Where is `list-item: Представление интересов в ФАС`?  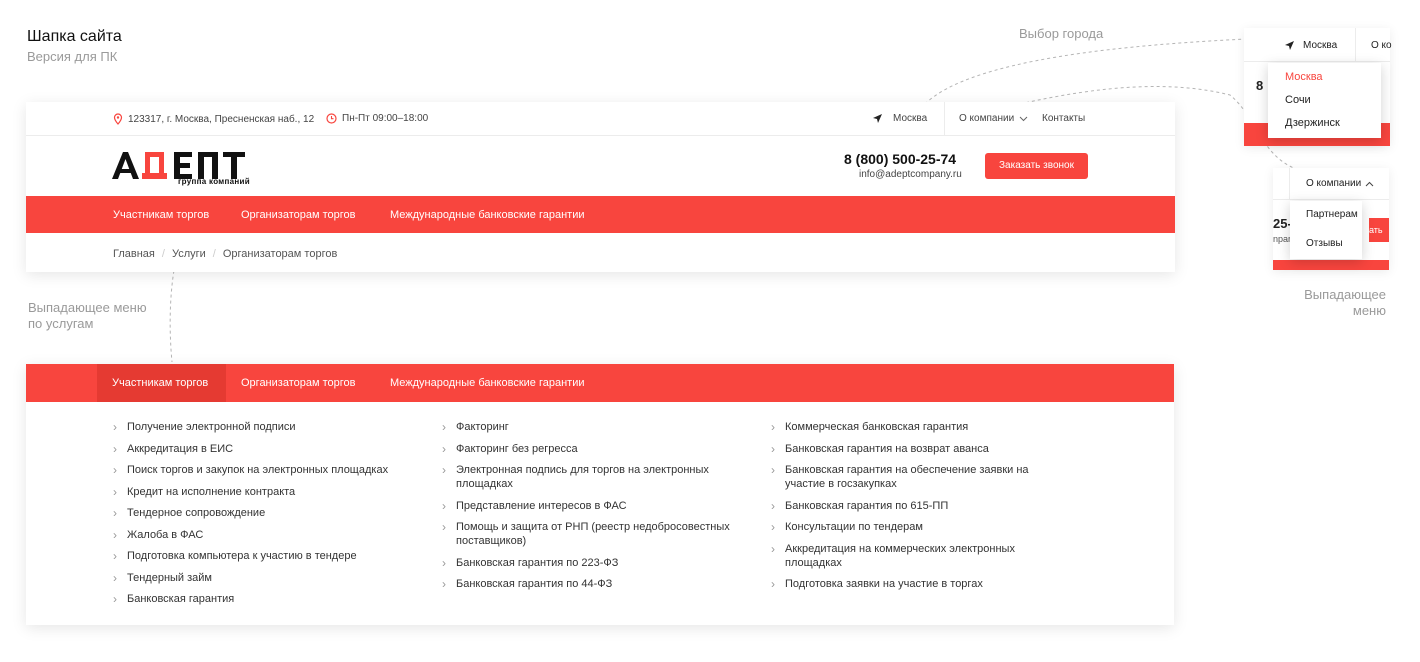
list-item: Представление интересов в ФАС is located at coordinates (592, 506).